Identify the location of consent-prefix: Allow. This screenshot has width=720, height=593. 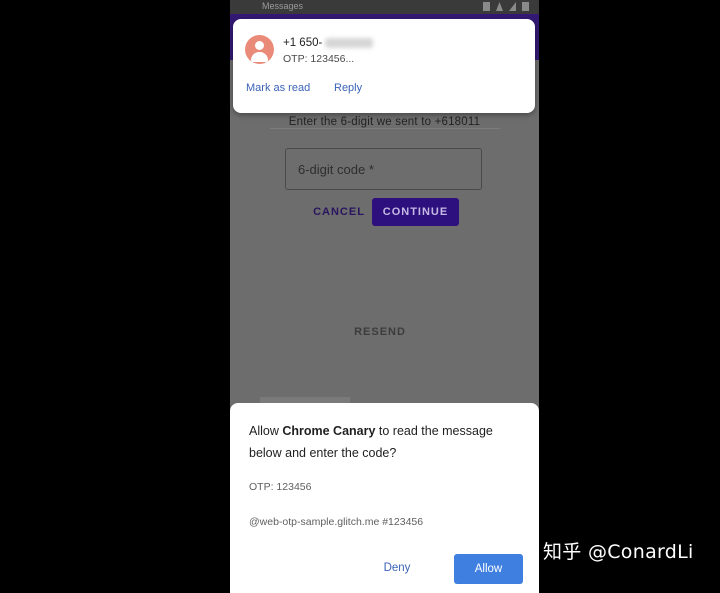
(266, 431).